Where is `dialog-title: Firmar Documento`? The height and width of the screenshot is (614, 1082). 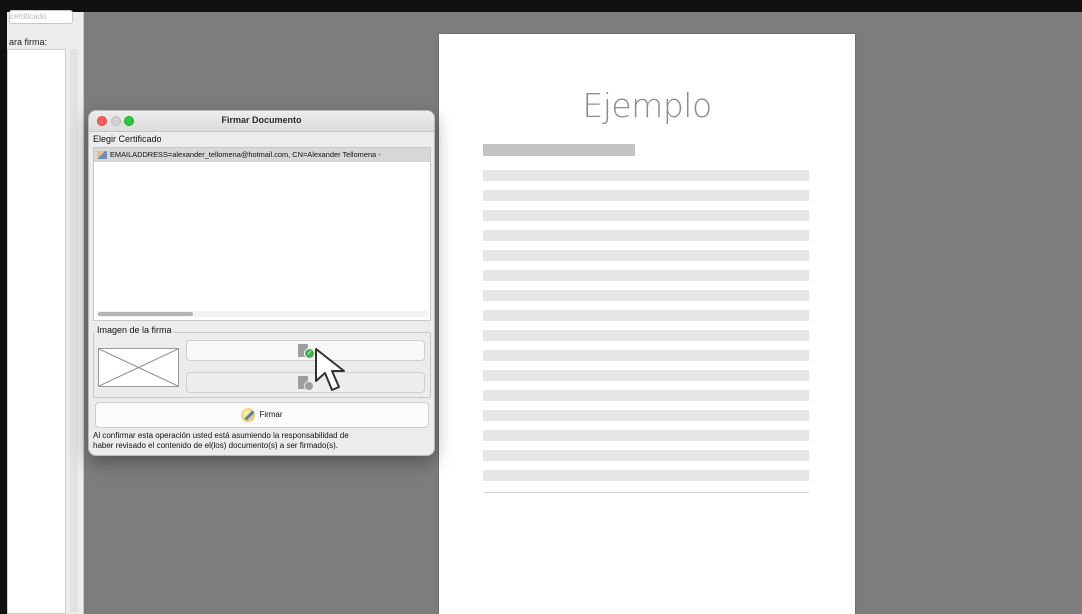 dialog-title: Firmar Documento is located at coordinates (261, 120).